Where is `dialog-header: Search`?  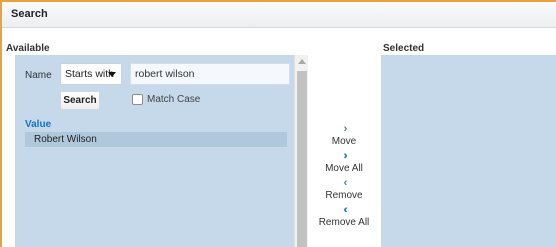 dialog-header: Search is located at coordinates (279, 15).